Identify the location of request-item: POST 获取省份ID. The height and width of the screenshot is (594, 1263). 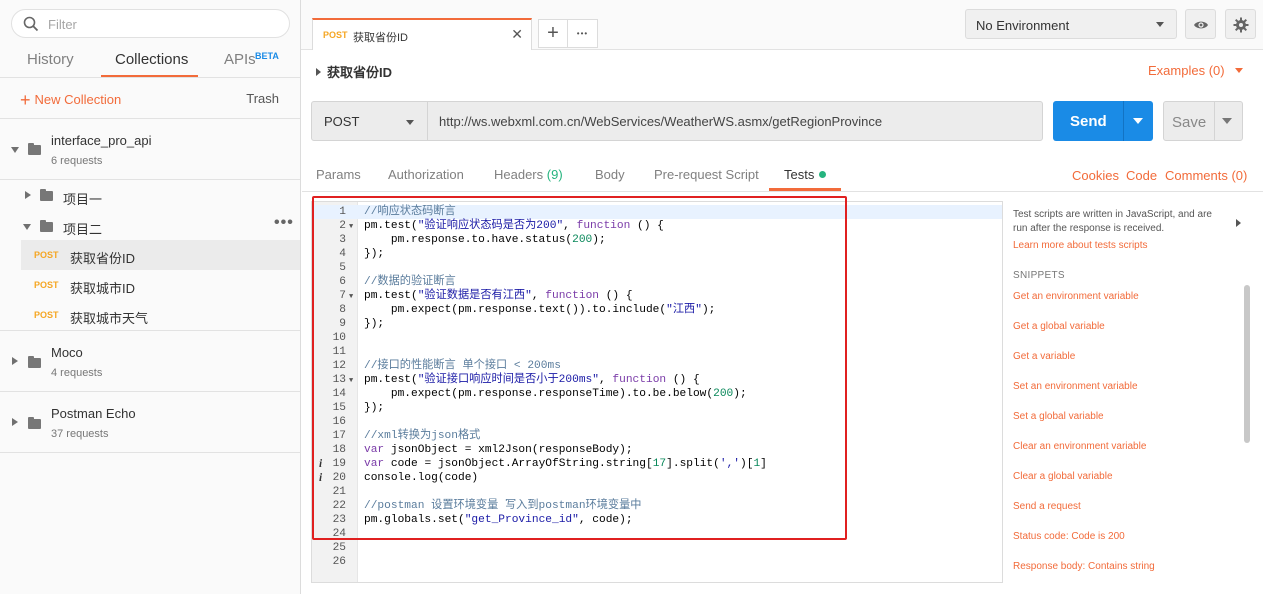
(160, 255).